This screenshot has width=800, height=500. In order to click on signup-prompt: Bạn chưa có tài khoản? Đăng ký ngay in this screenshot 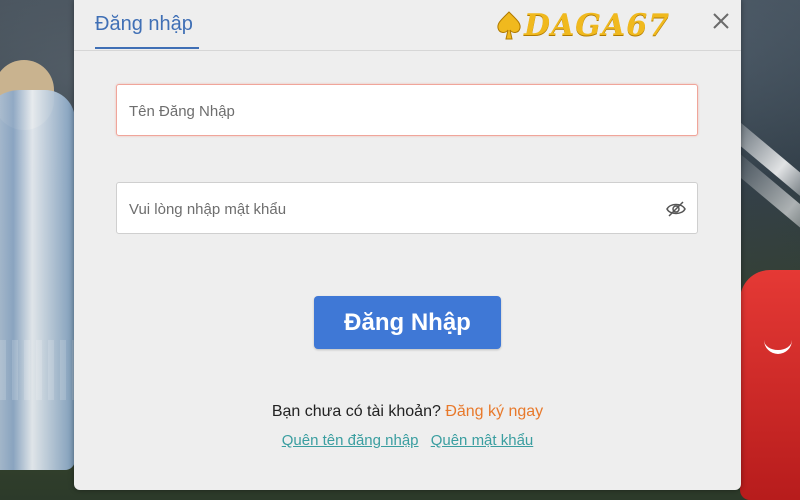, I will do `click(407, 412)`.